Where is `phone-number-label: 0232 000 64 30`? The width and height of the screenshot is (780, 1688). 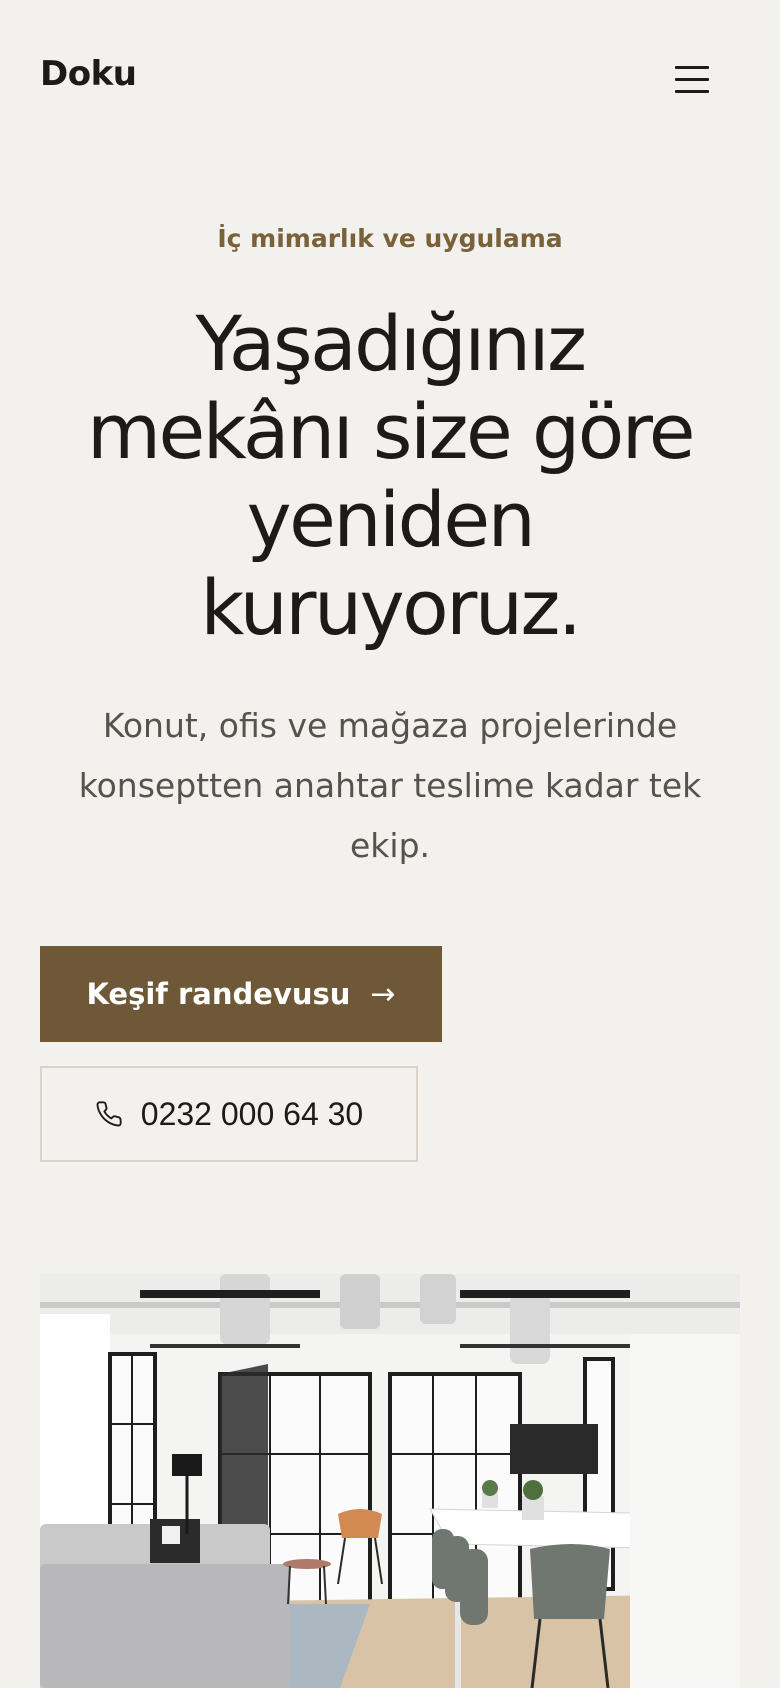 phone-number-label: 0232 000 64 30 is located at coordinates (252, 1113).